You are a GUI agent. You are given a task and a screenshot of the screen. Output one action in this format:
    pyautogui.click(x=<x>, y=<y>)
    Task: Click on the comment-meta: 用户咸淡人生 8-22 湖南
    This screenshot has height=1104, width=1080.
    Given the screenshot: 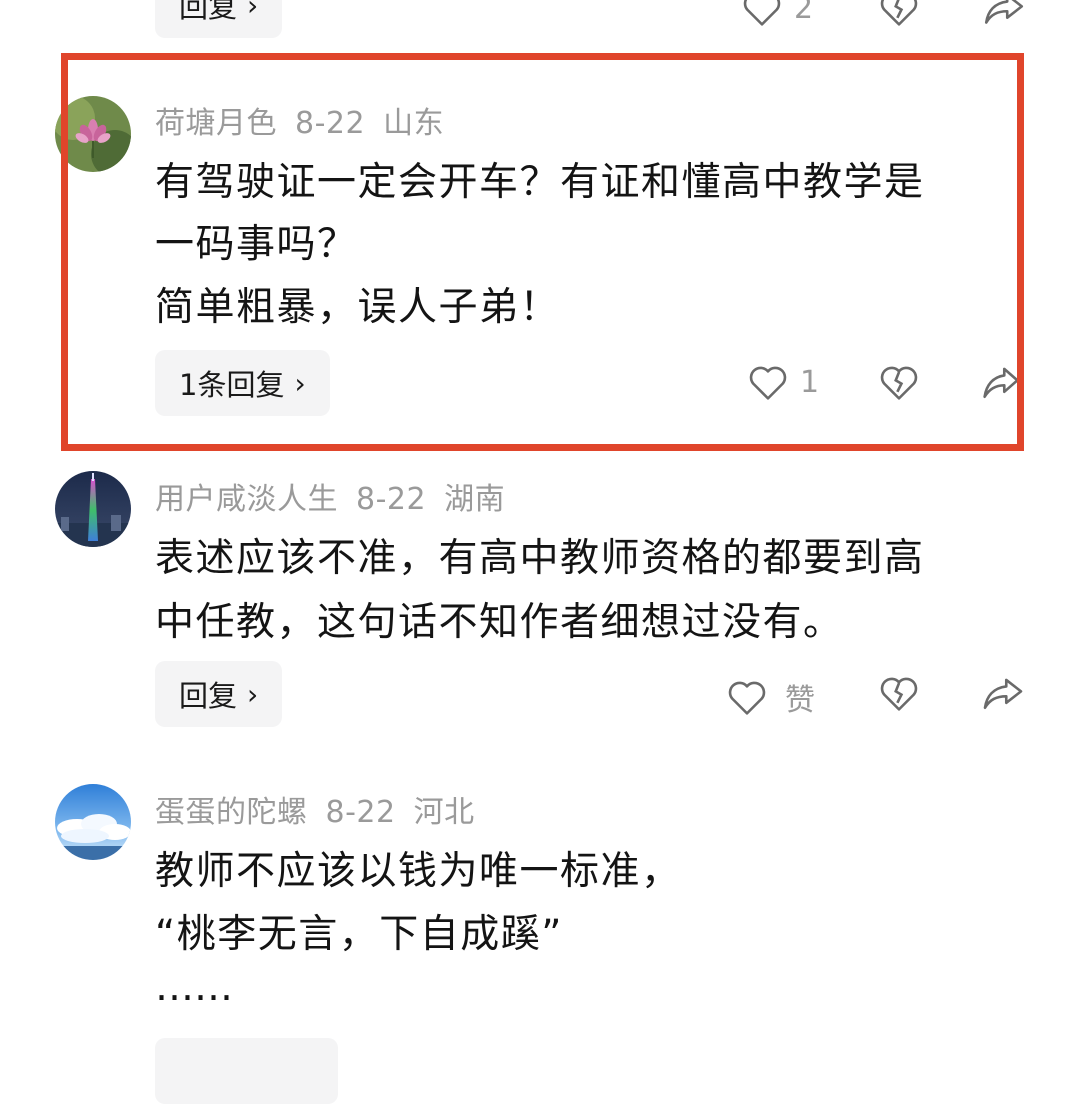 What is the action you would take?
    pyautogui.click(x=339, y=496)
    